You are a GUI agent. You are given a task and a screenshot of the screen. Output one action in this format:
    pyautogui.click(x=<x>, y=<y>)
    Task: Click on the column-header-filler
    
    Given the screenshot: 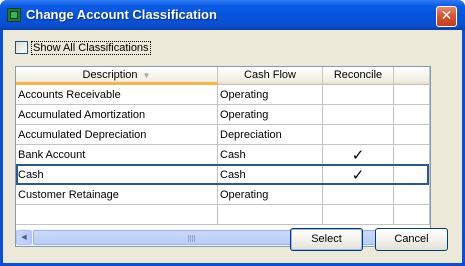 What is the action you would take?
    pyautogui.click(x=412, y=76)
    